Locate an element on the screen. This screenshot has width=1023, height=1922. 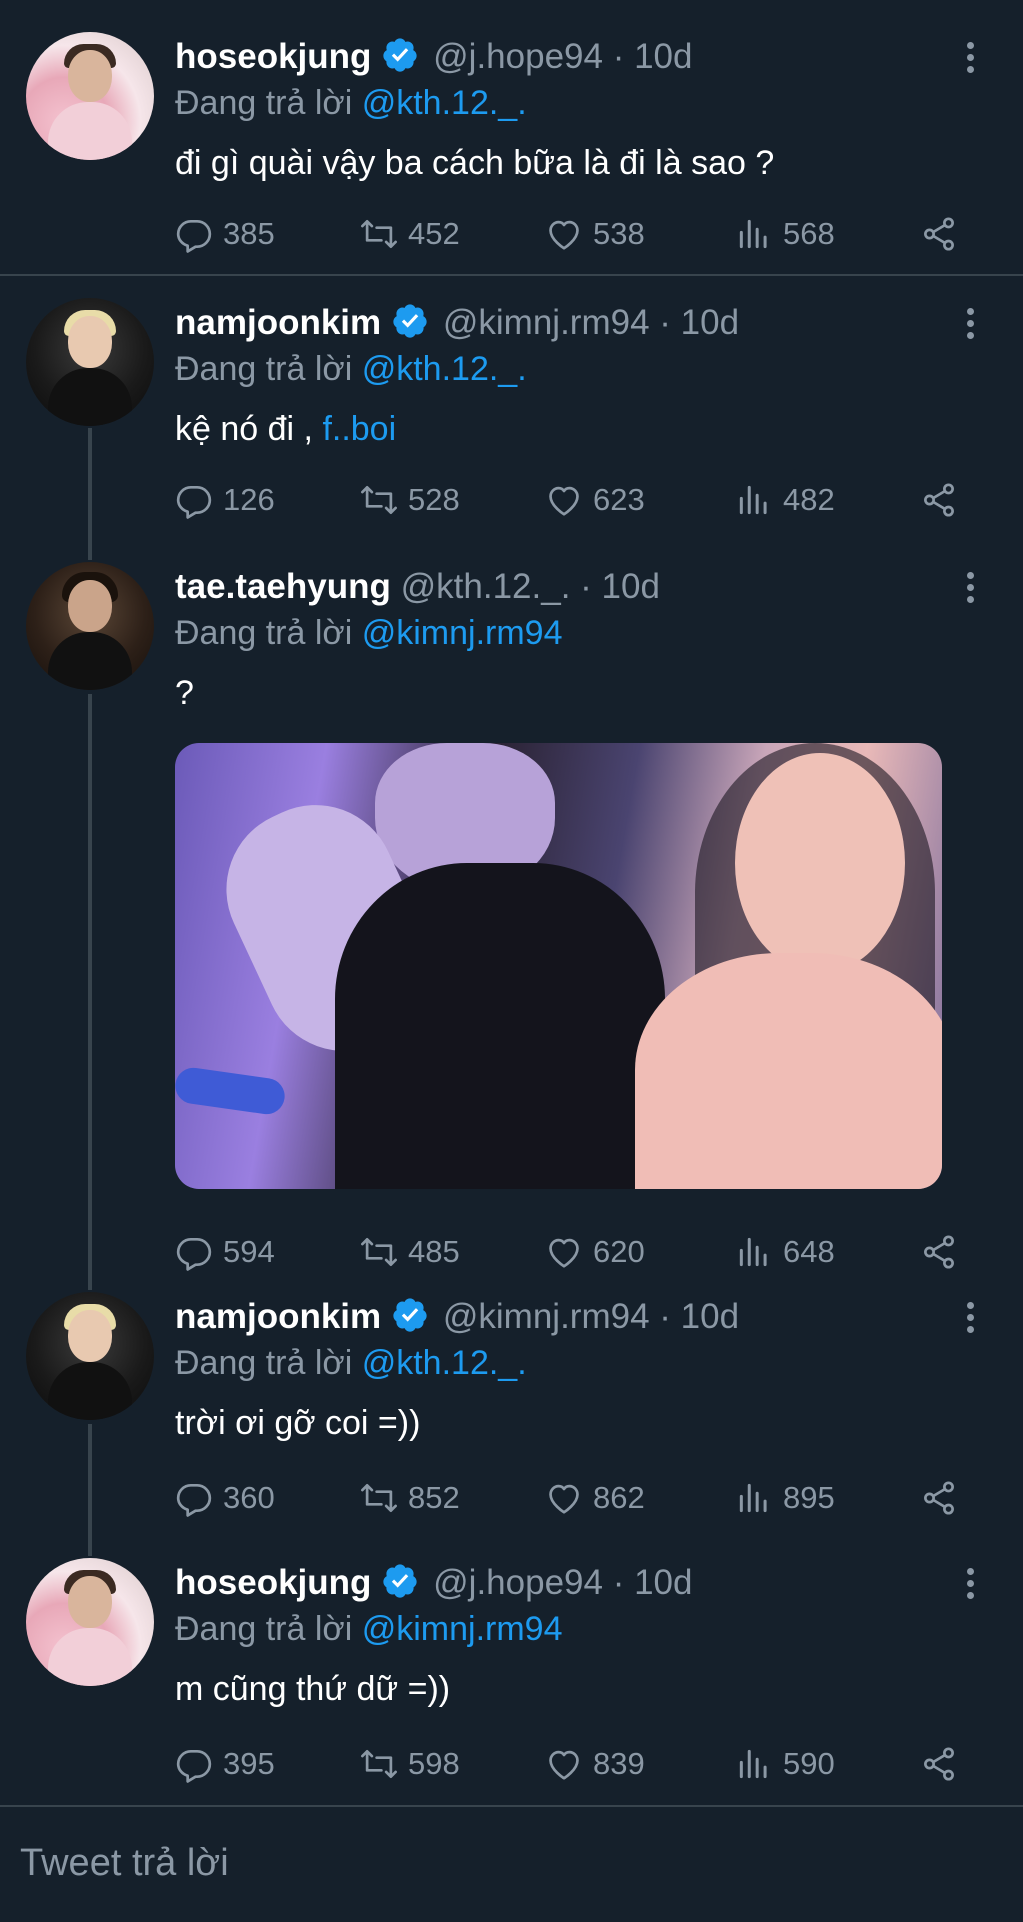
retweet-button: 598 is located at coordinates (410, 1764).